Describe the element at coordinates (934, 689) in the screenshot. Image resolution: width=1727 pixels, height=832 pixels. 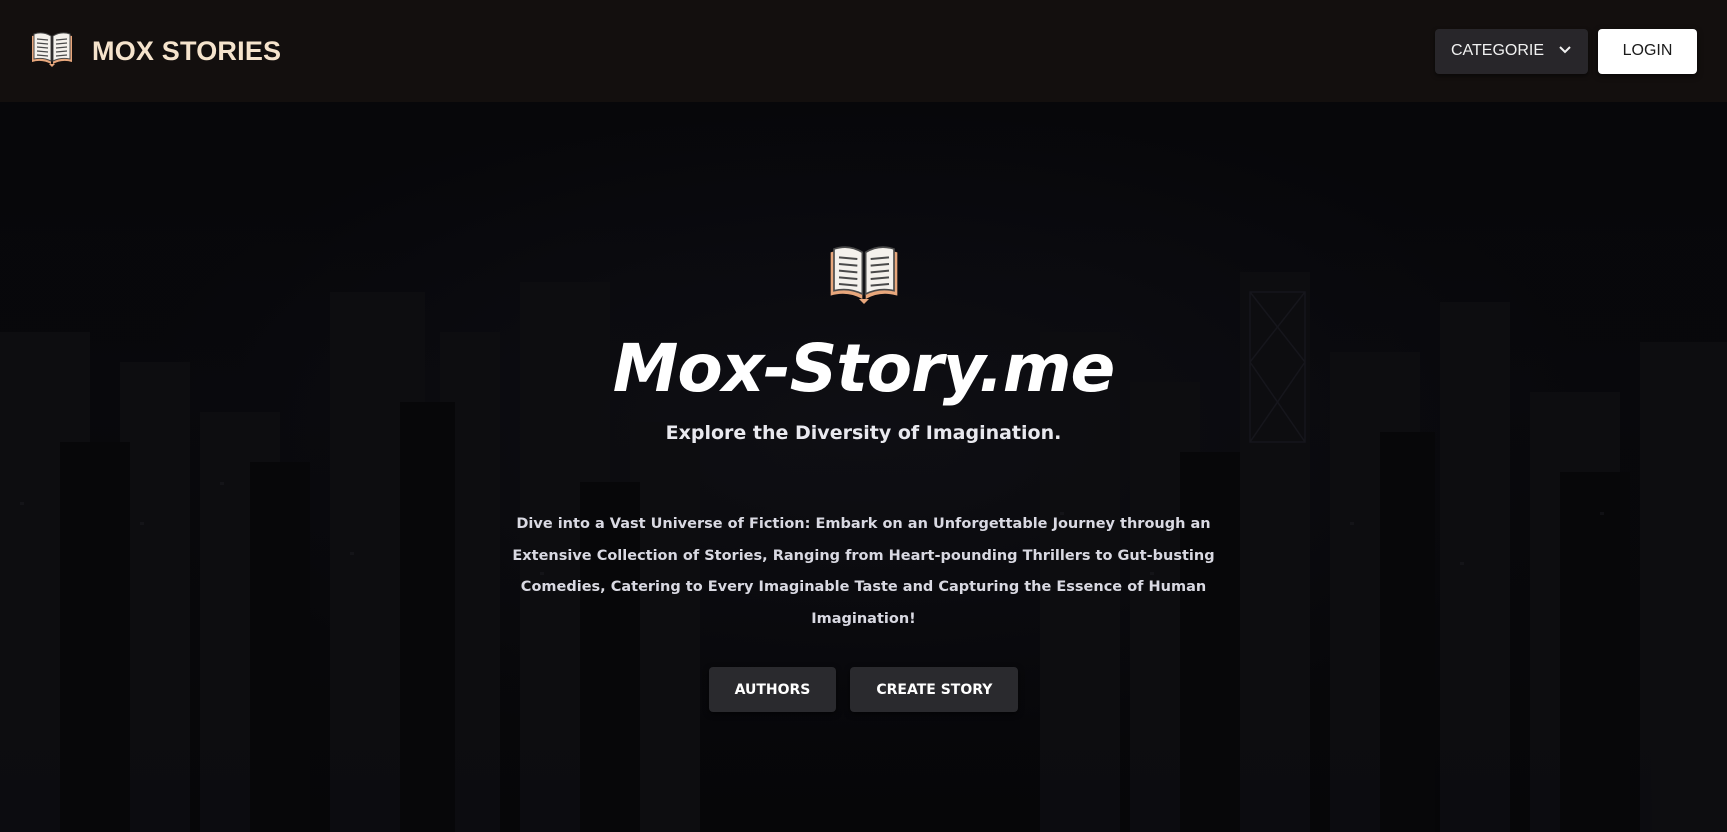
I see `create-story-button: CREATE STORY` at that location.